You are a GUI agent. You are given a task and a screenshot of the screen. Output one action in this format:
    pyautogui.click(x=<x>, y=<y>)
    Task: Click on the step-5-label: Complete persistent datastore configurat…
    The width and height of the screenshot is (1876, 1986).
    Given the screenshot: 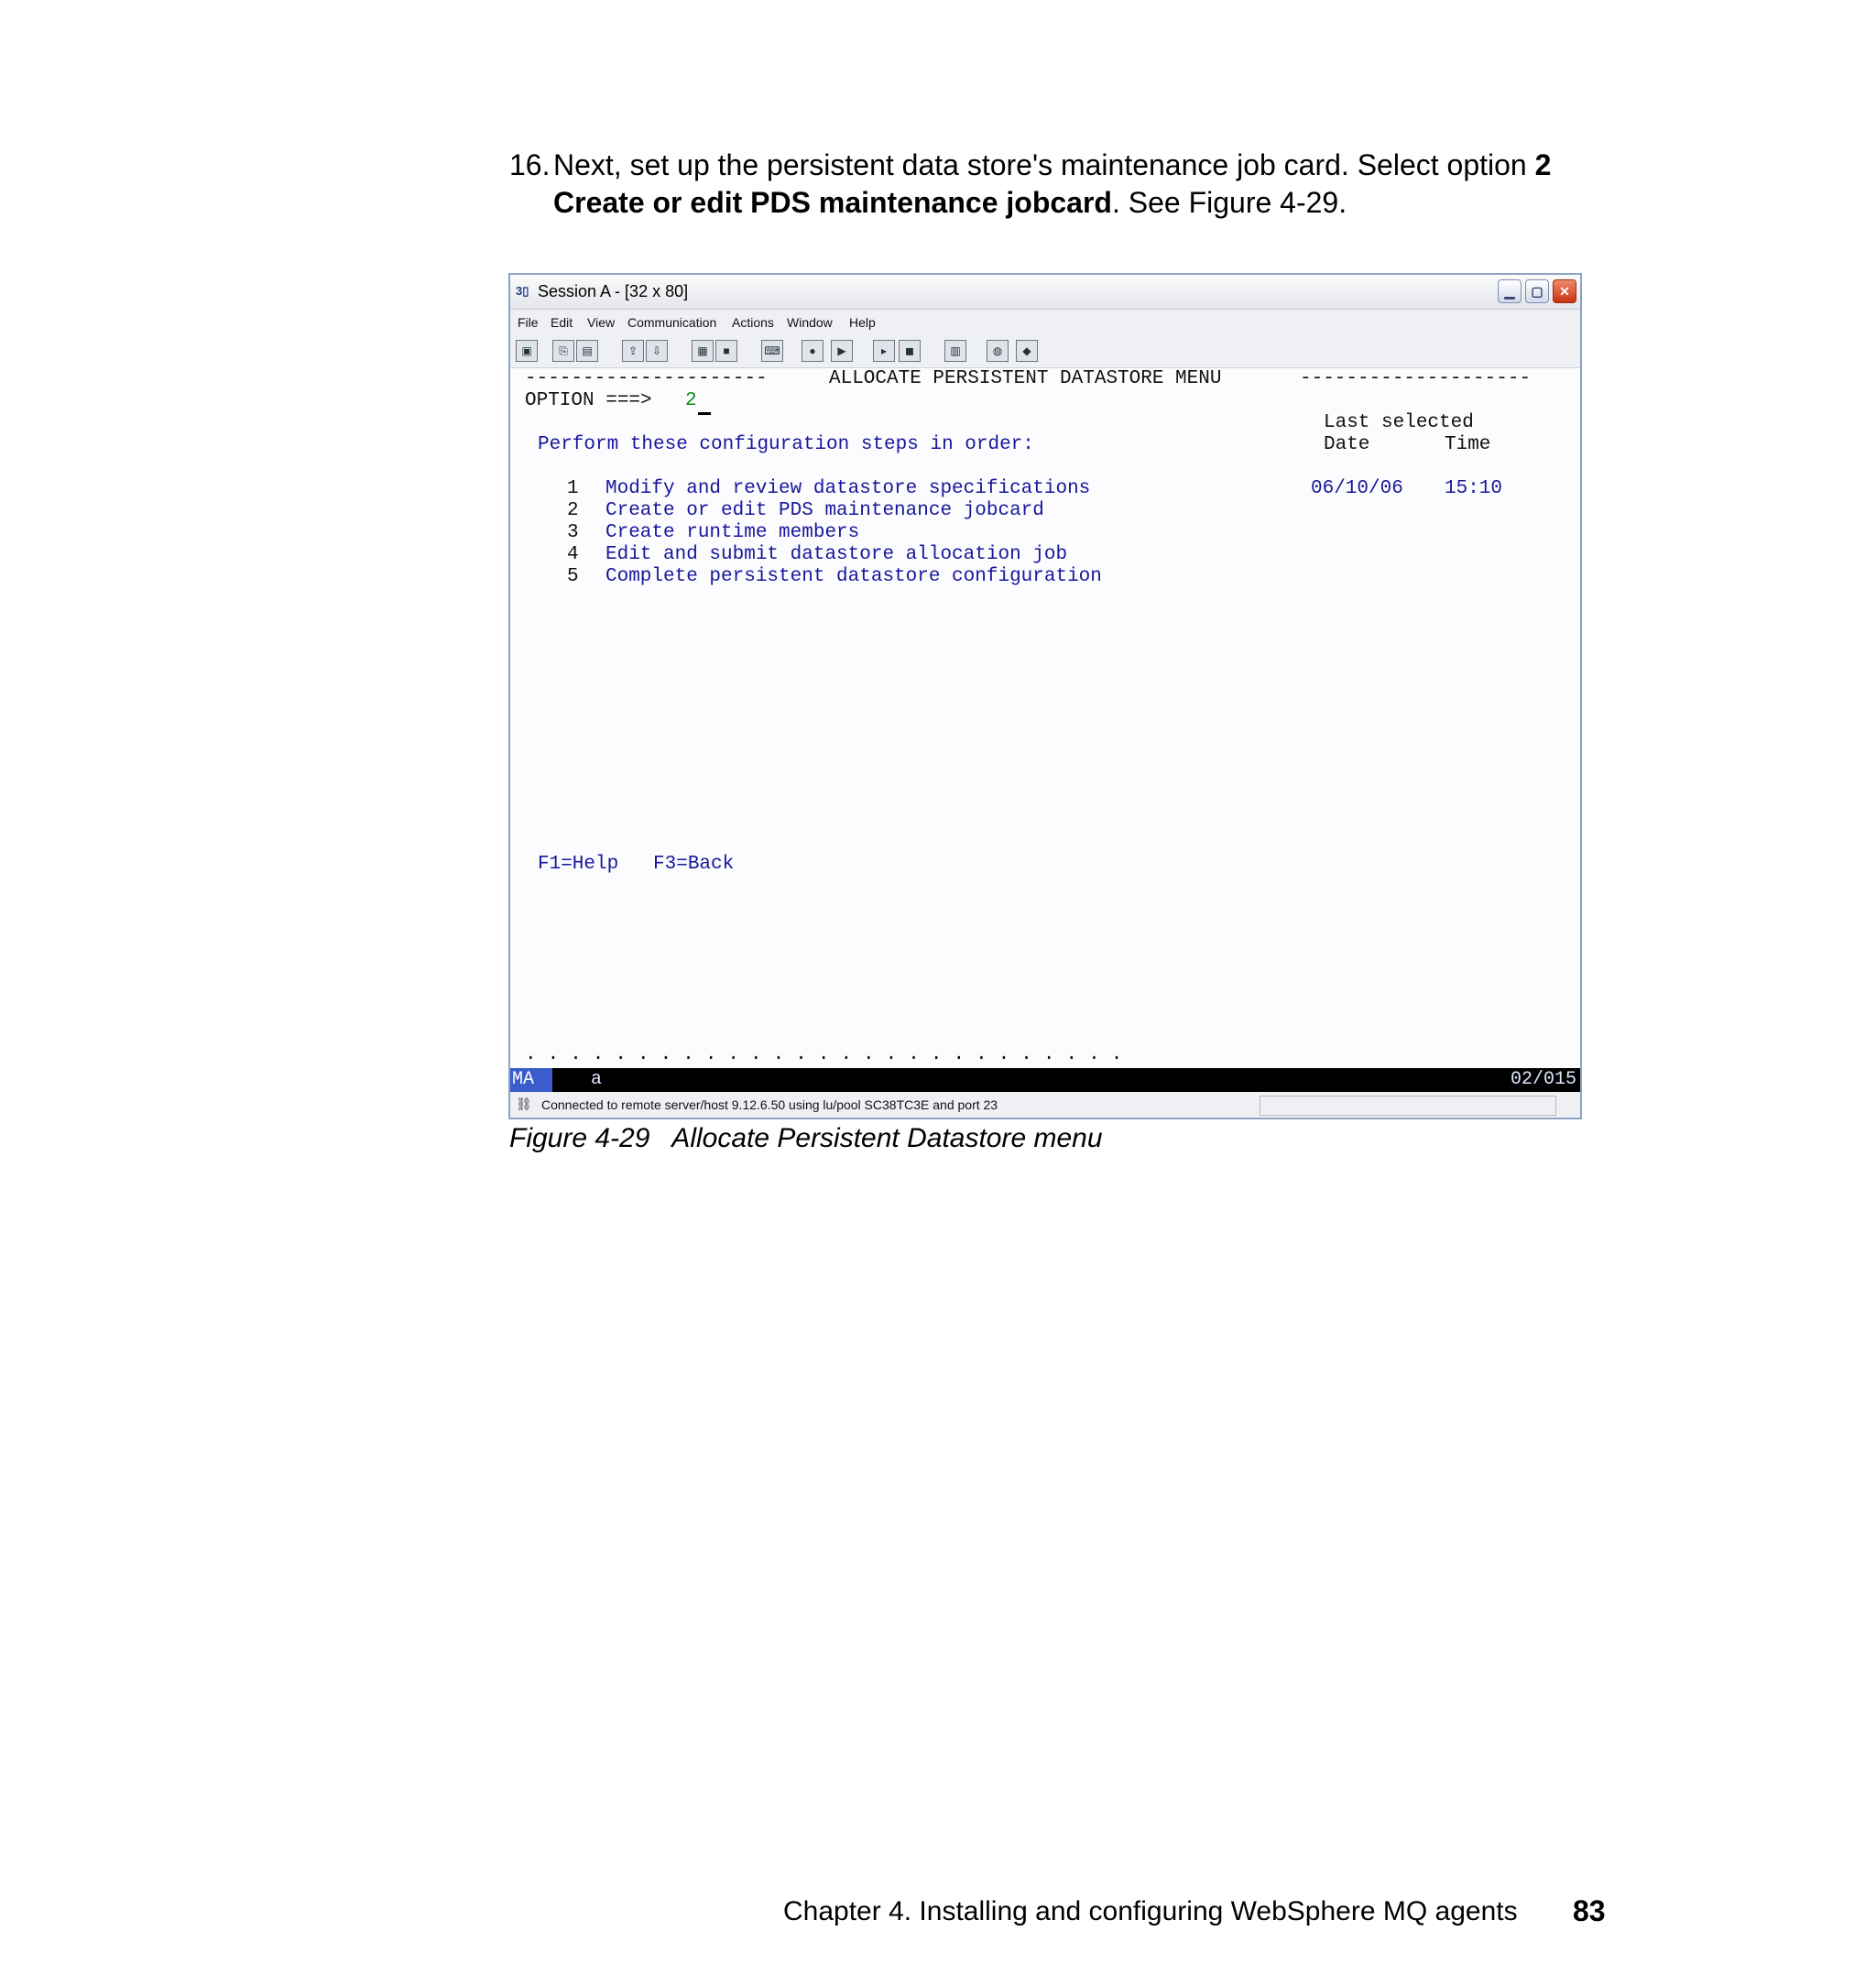 What is the action you would take?
    pyautogui.click(x=853, y=576)
    